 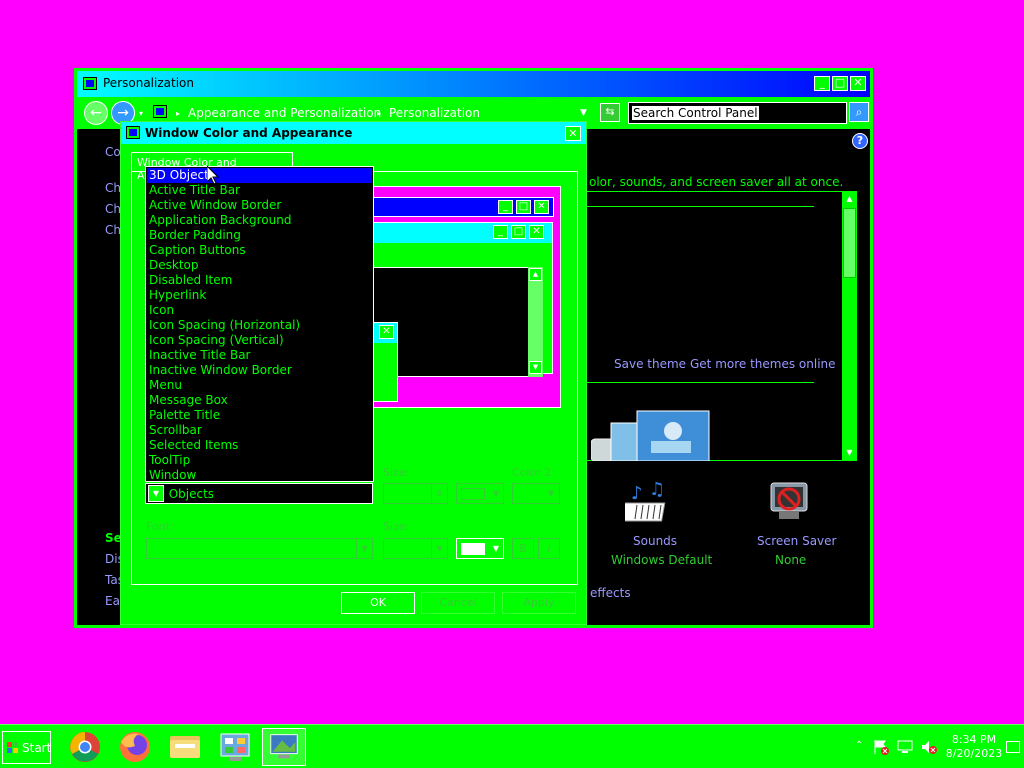 I want to click on screen-saver-label: Screen Saver, so click(x=796, y=541).